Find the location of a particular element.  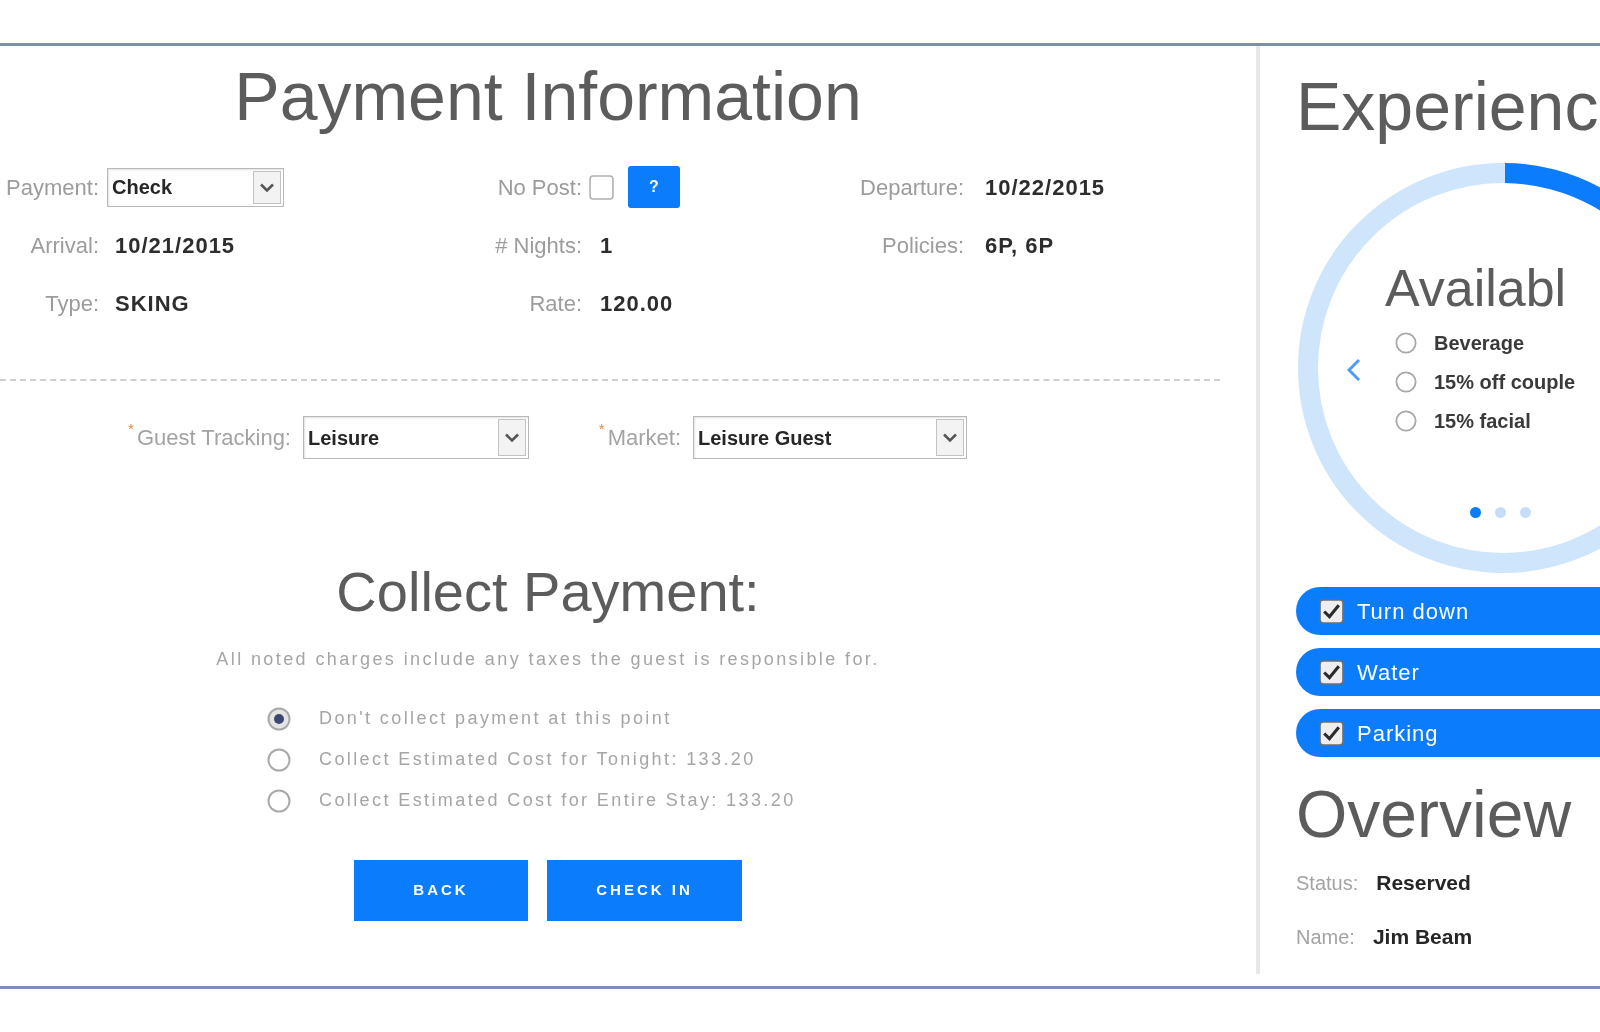

field-label: Guest Tracking: is located at coordinates (213, 438).